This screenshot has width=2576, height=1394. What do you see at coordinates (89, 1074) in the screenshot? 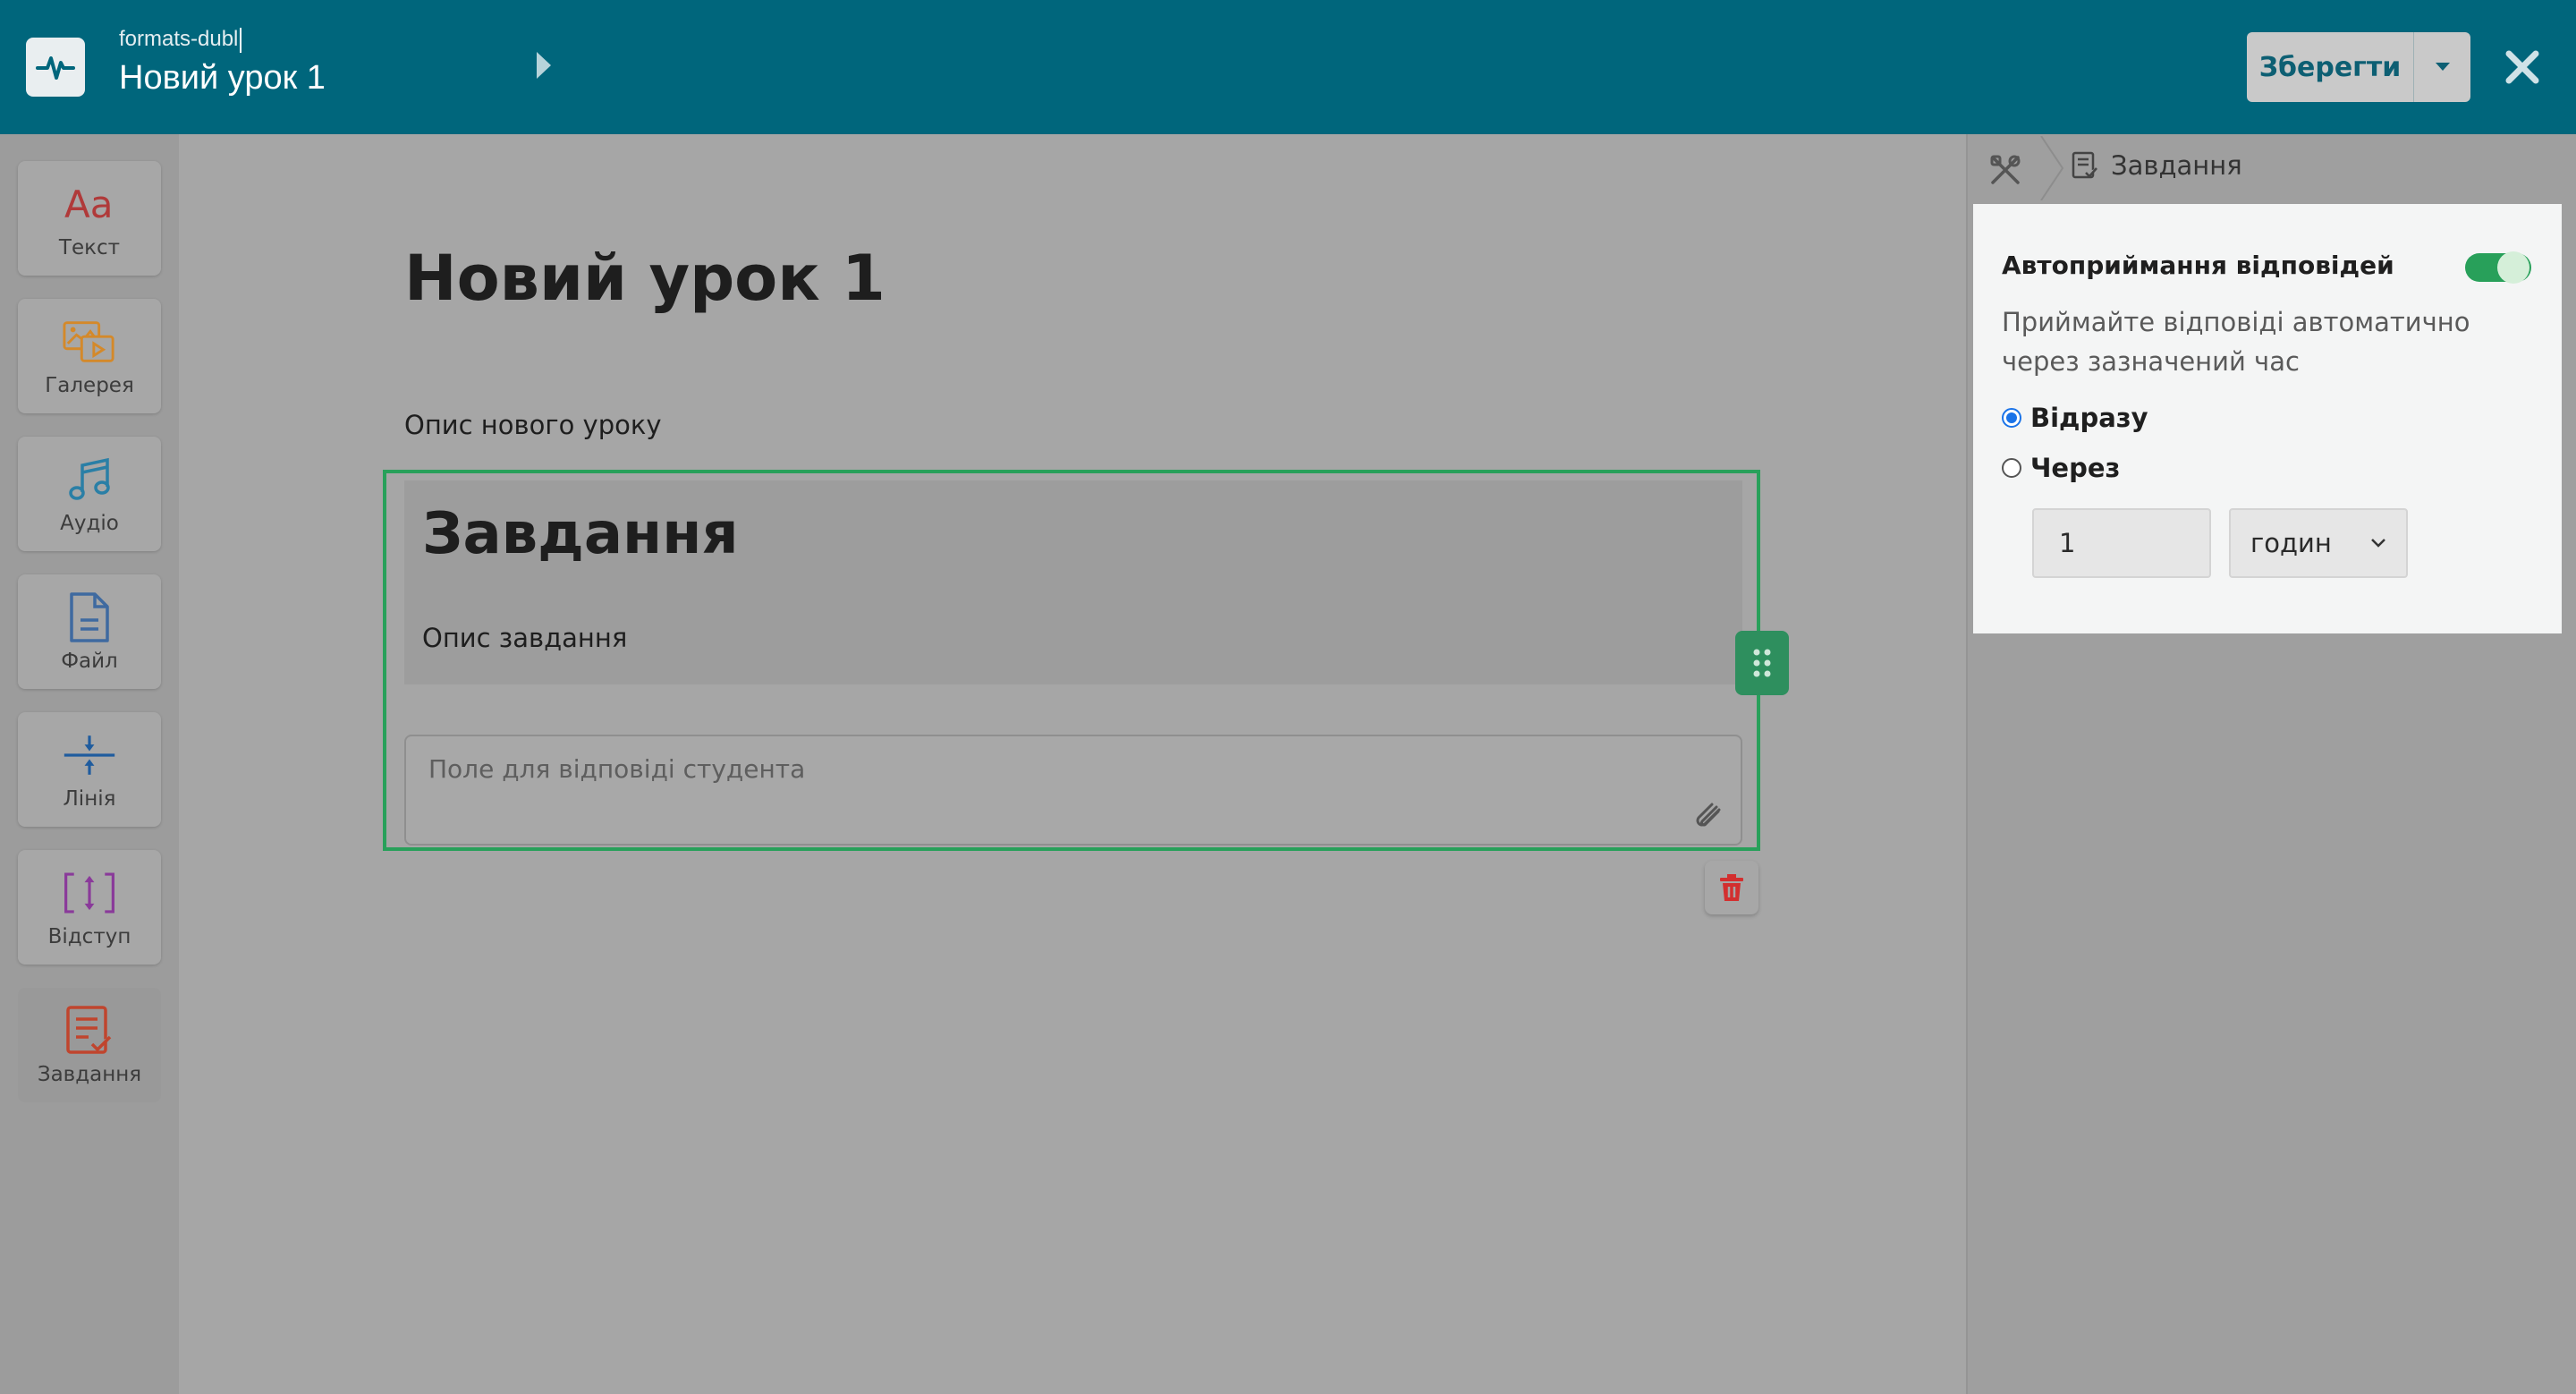
I see `tool-label: Завдання` at bounding box center [89, 1074].